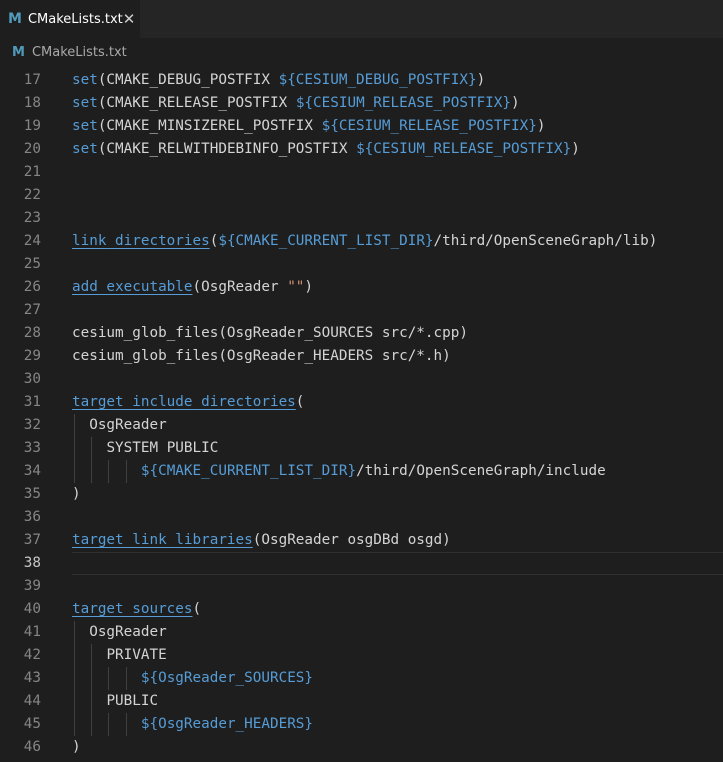  Describe the element at coordinates (361, 586) in the screenshot. I see `code-line: 39` at that location.